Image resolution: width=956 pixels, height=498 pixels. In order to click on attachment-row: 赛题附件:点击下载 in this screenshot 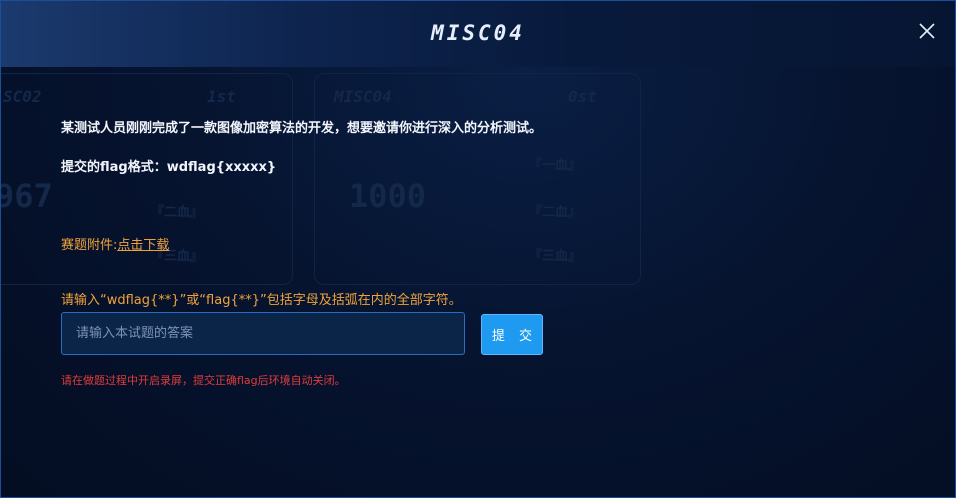, I will do `click(115, 243)`.